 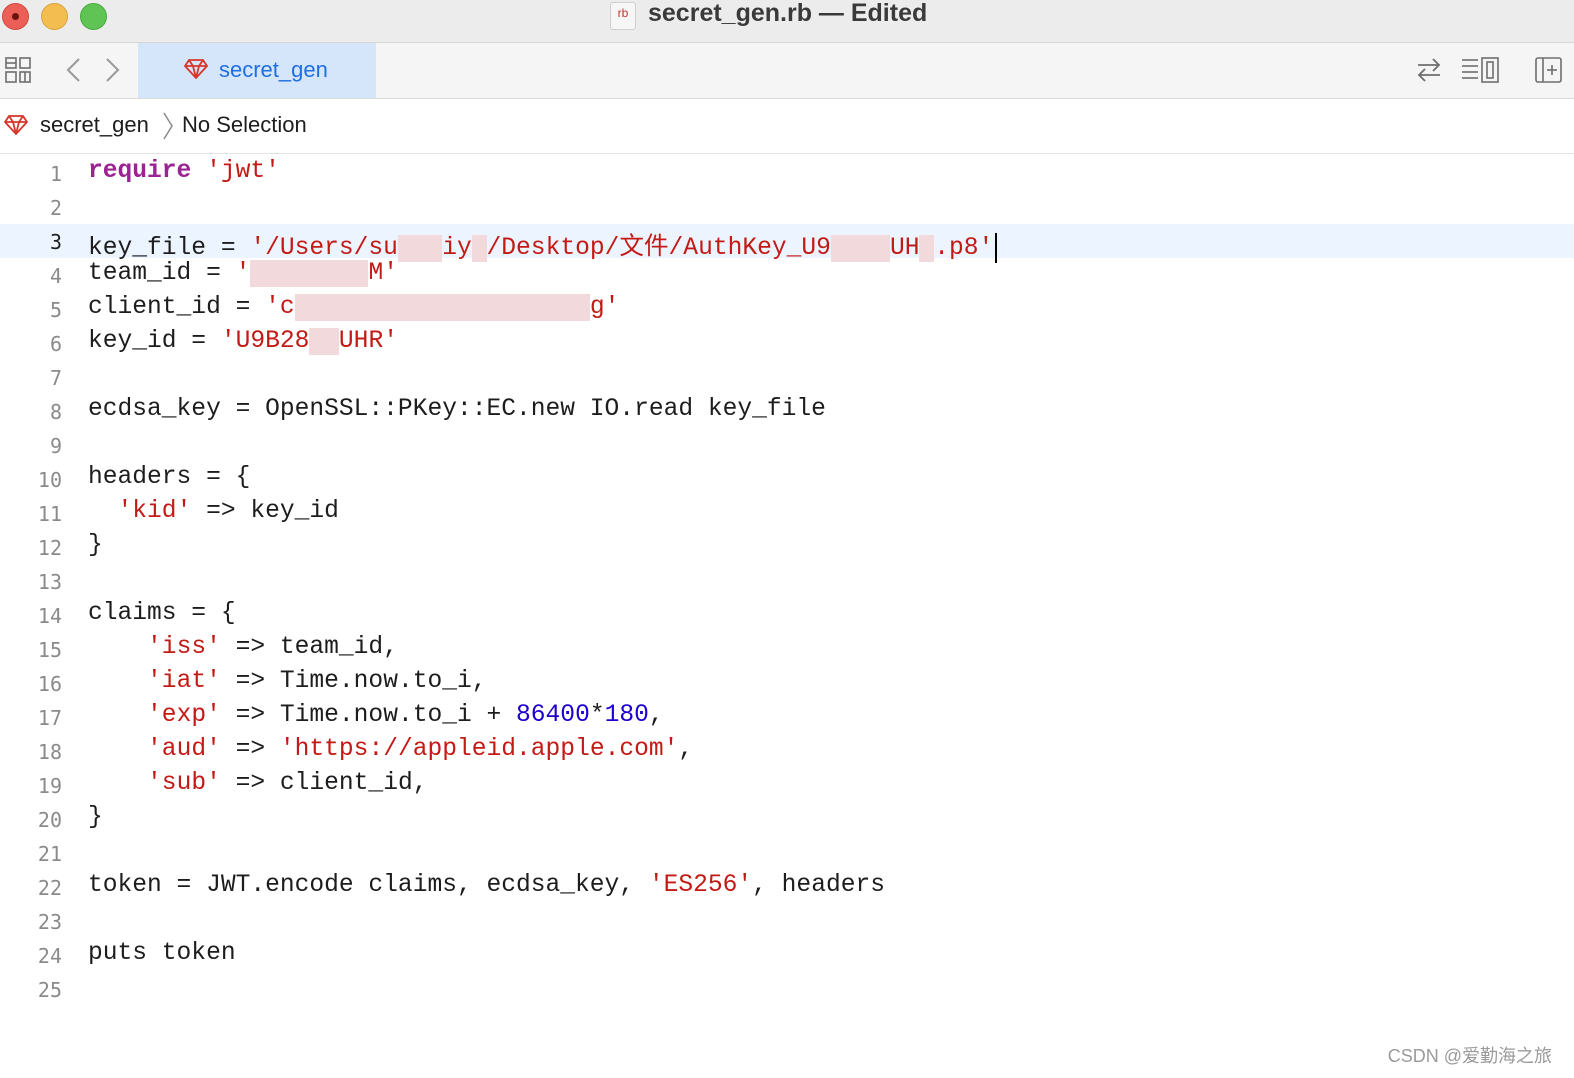 What do you see at coordinates (257, 70) in the screenshot?
I see `tab-secret-gen: secret_gen` at bounding box center [257, 70].